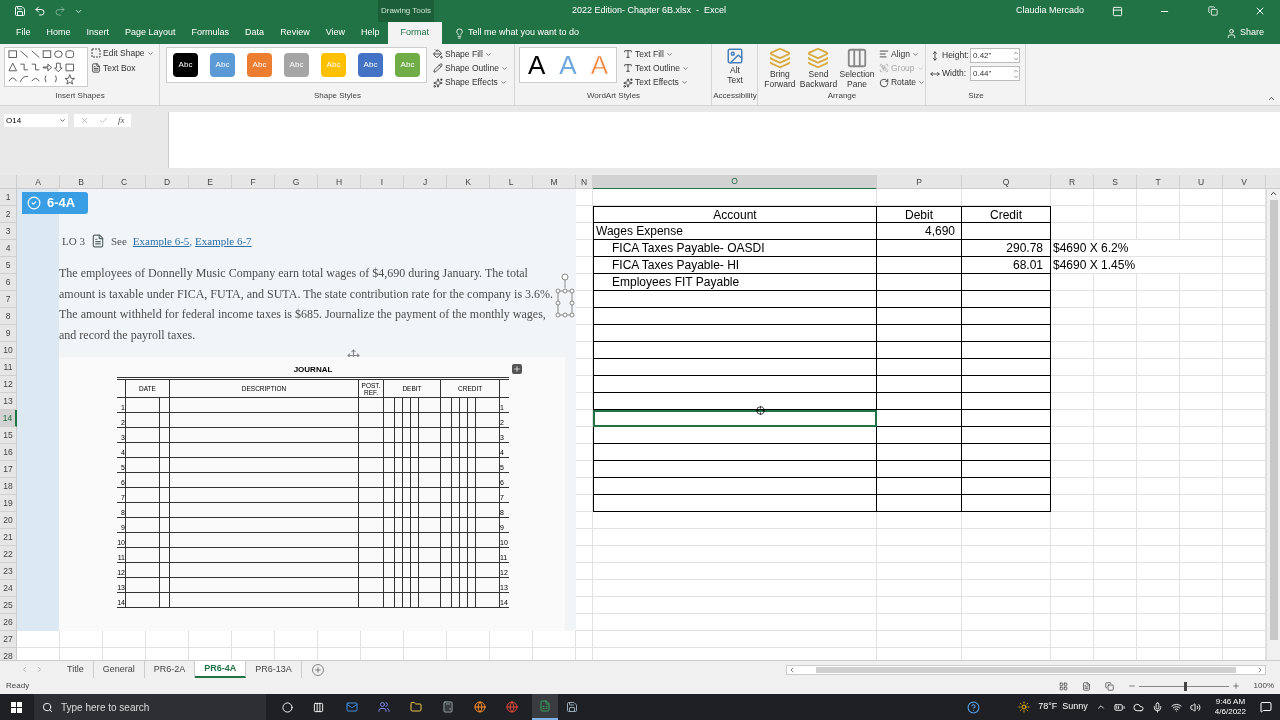  Describe the element at coordinates (1260, 11) in the screenshot. I see `close-icon` at that location.